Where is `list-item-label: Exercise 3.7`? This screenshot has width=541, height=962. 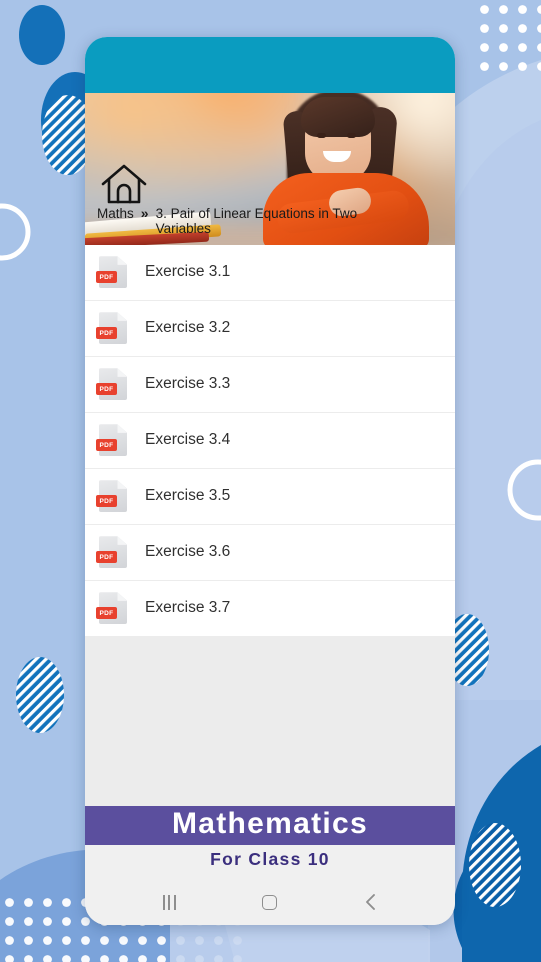 list-item-label: Exercise 3.7 is located at coordinates (188, 608).